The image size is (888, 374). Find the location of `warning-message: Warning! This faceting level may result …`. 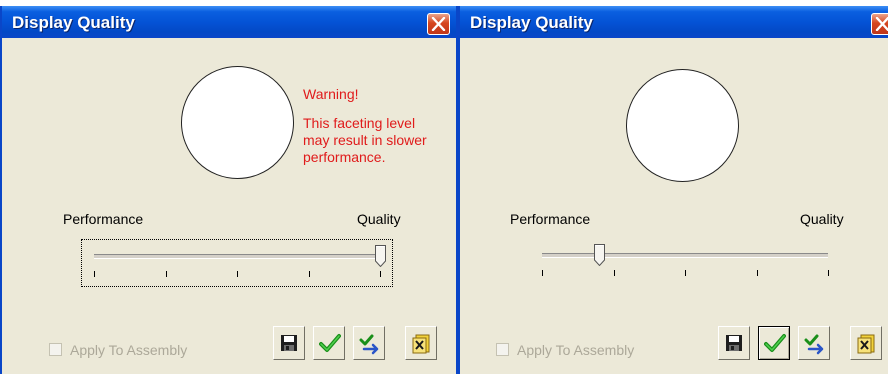

warning-message: Warning! This faceting level may result … is located at coordinates (373, 126).